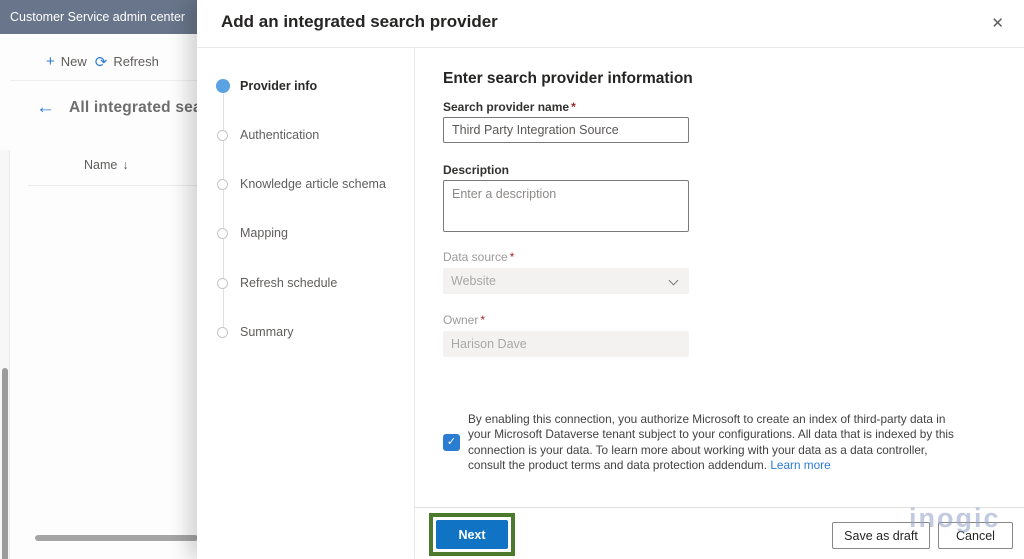  I want to click on form-heading: Enter search provider information, so click(568, 78).